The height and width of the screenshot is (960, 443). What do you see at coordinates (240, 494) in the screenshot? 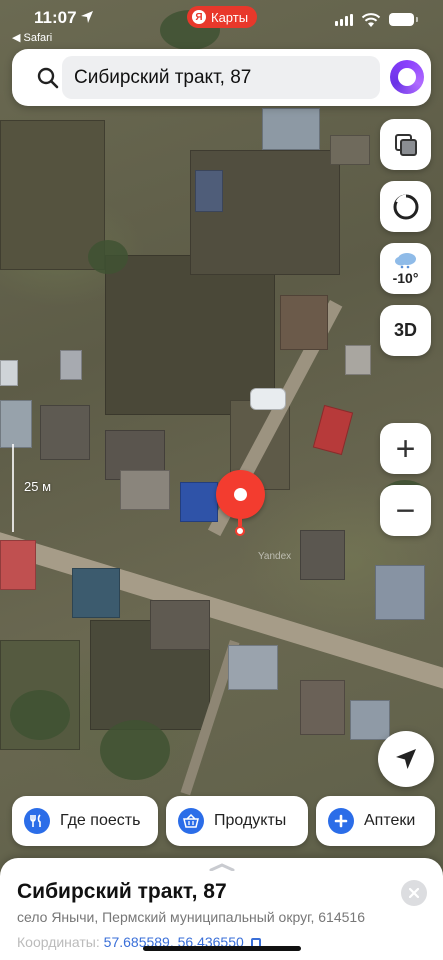
I see `location-pin` at bounding box center [240, 494].